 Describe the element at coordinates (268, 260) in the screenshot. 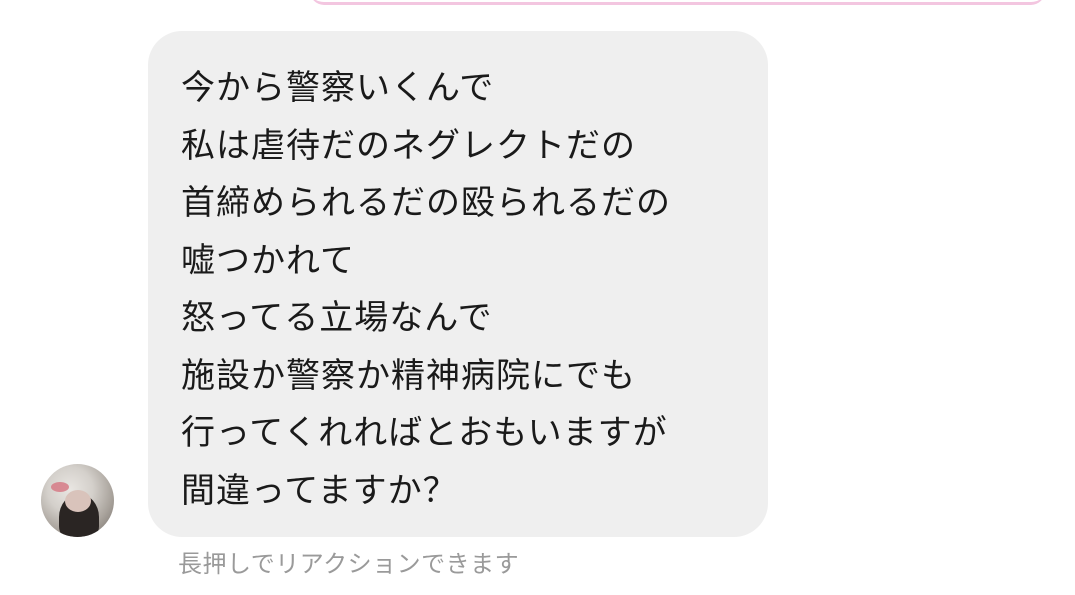

I see `message-line-4: 嘘つかれて` at that location.